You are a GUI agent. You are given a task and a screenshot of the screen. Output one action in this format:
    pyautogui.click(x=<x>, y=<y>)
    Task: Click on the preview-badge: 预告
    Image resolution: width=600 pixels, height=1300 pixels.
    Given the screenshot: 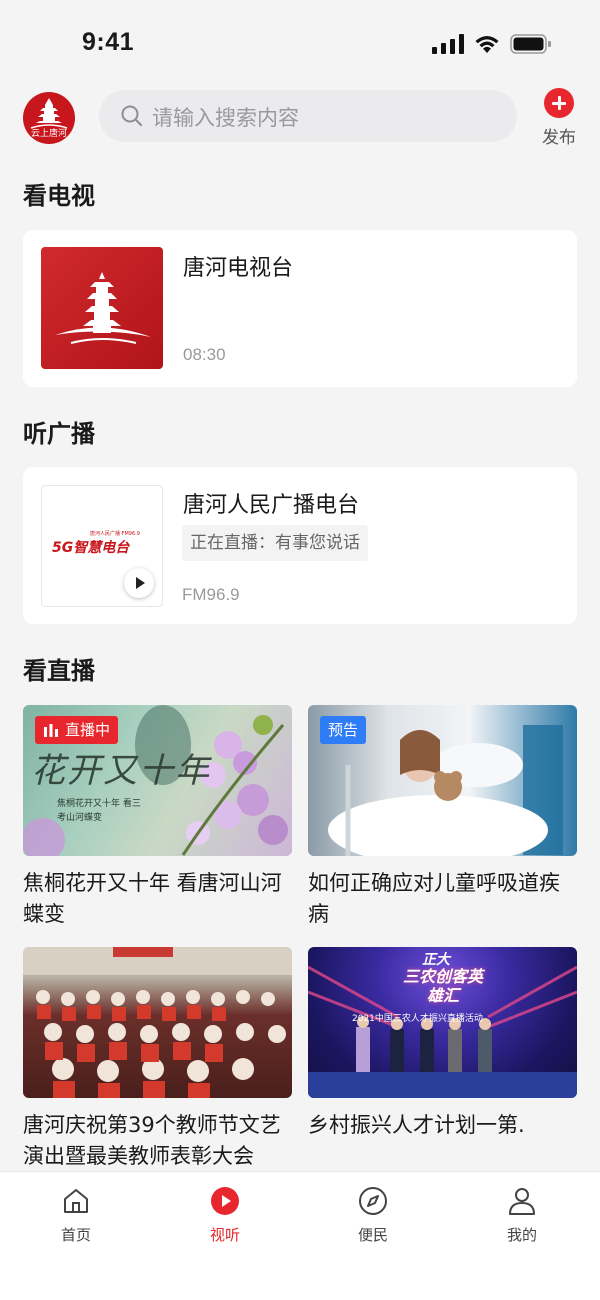 What is the action you would take?
    pyautogui.click(x=343, y=730)
    